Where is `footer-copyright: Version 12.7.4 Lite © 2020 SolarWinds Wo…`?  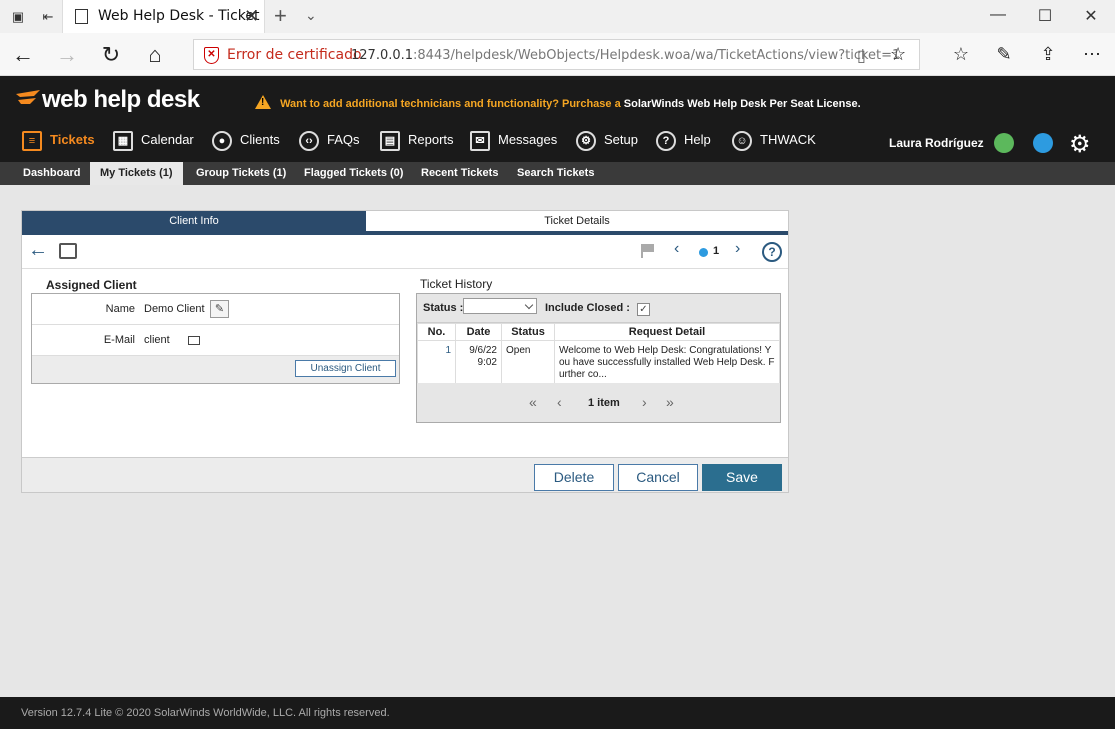
footer-copyright: Version 12.7.4 Lite © 2020 SolarWinds Wo… is located at coordinates (205, 713).